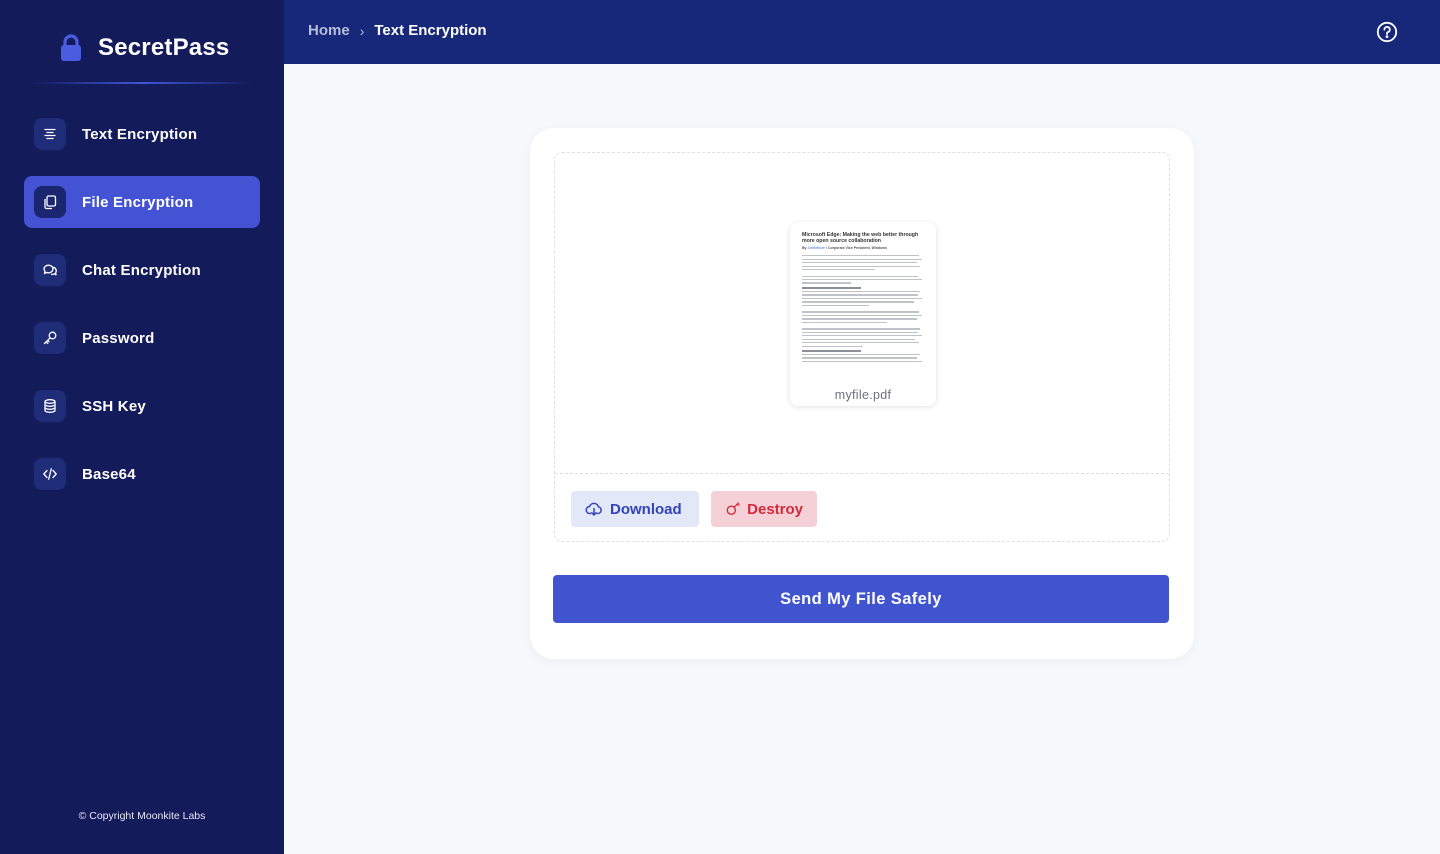 The image size is (1440, 854). Describe the element at coordinates (1387, 32) in the screenshot. I see `question-circle-icon` at that location.